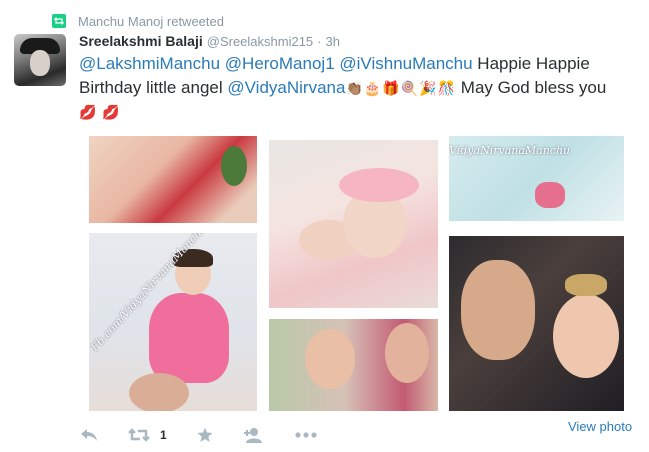 The width and height of the screenshot is (649, 452). What do you see at coordinates (409, 88) in the screenshot?
I see `lollipop-emoji-icon: 🍭` at bounding box center [409, 88].